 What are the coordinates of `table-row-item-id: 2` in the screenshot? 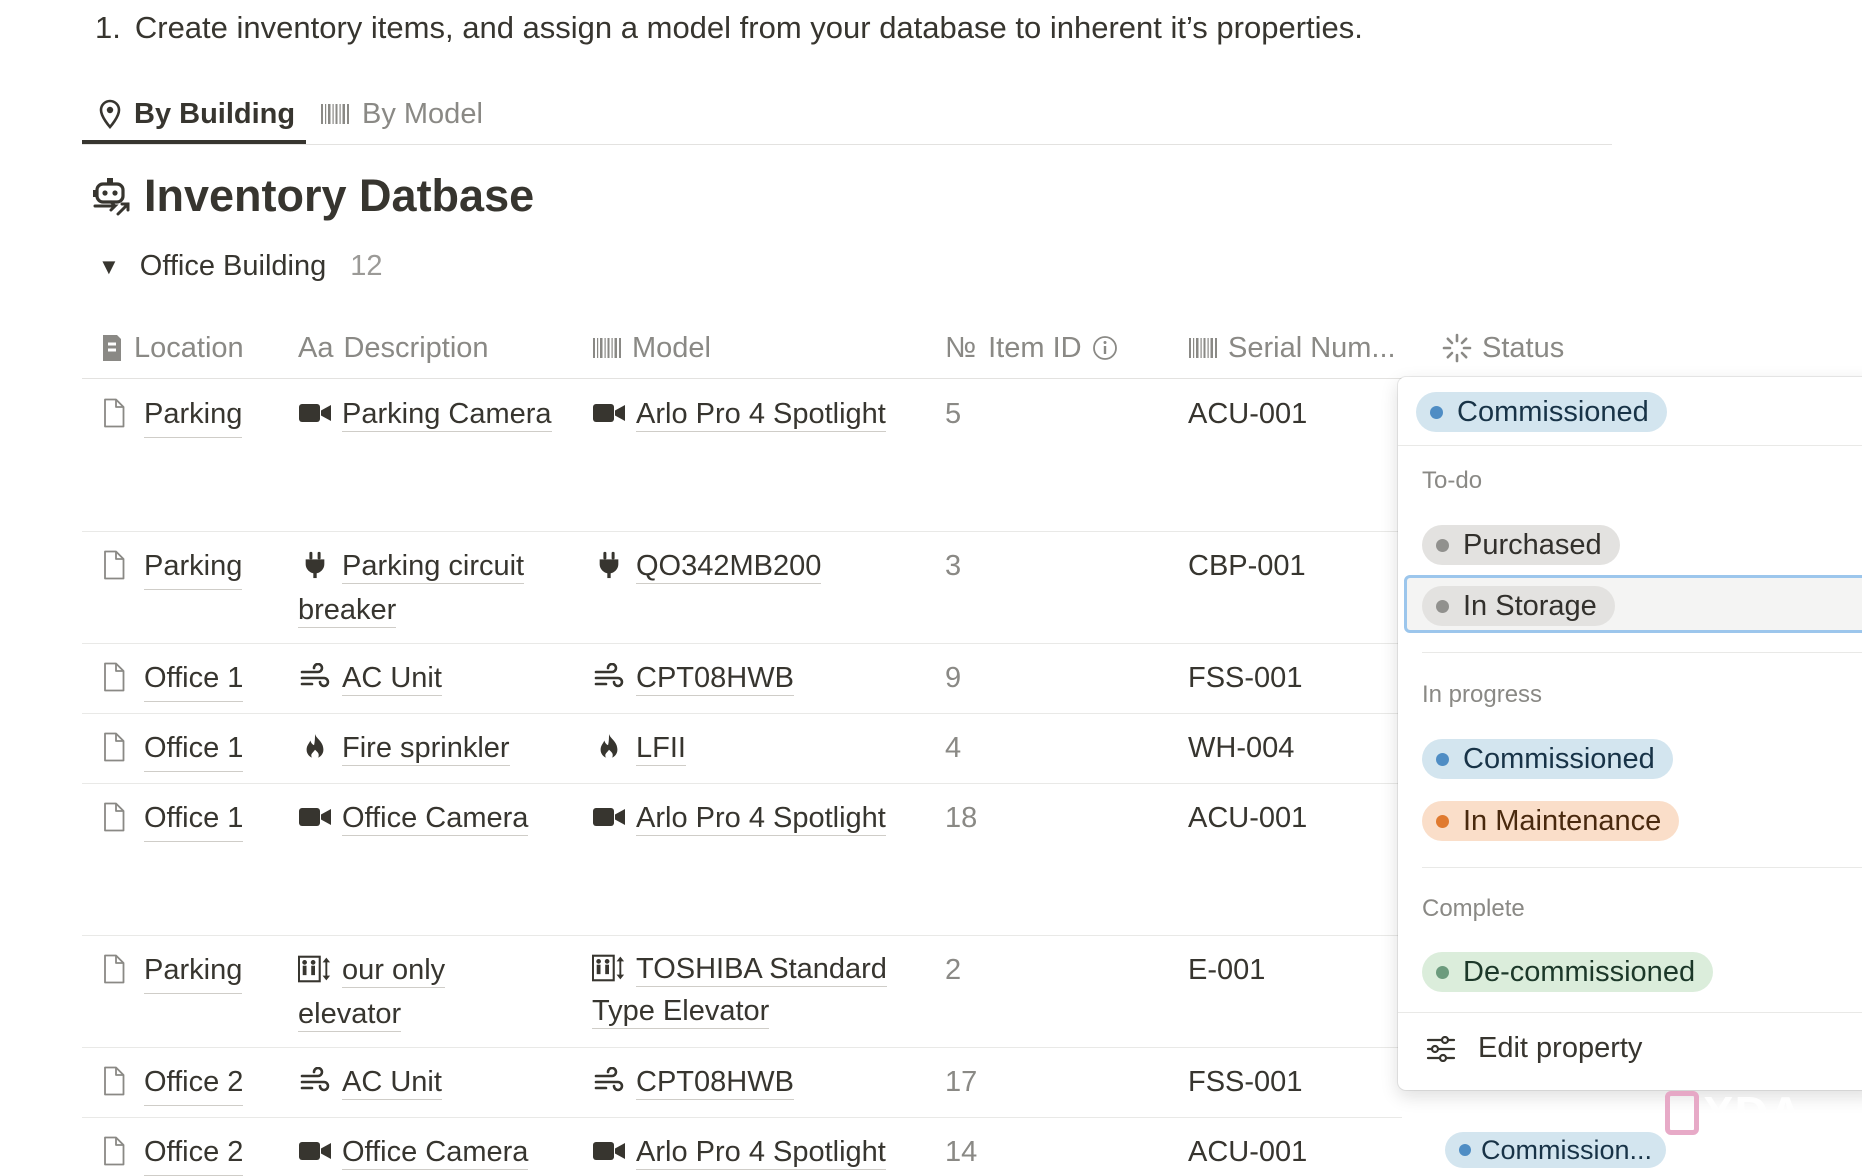 It's located at (953, 970).